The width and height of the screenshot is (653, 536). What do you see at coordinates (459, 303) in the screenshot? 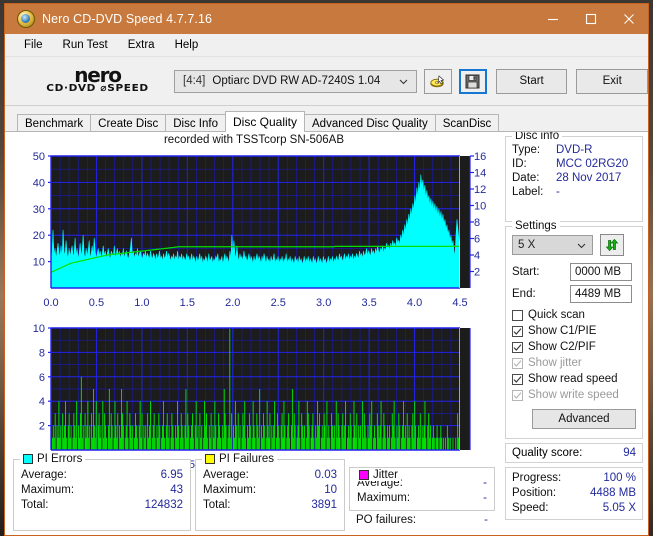
I see `svg-text: 4.5` at bounding box center [459, 303].